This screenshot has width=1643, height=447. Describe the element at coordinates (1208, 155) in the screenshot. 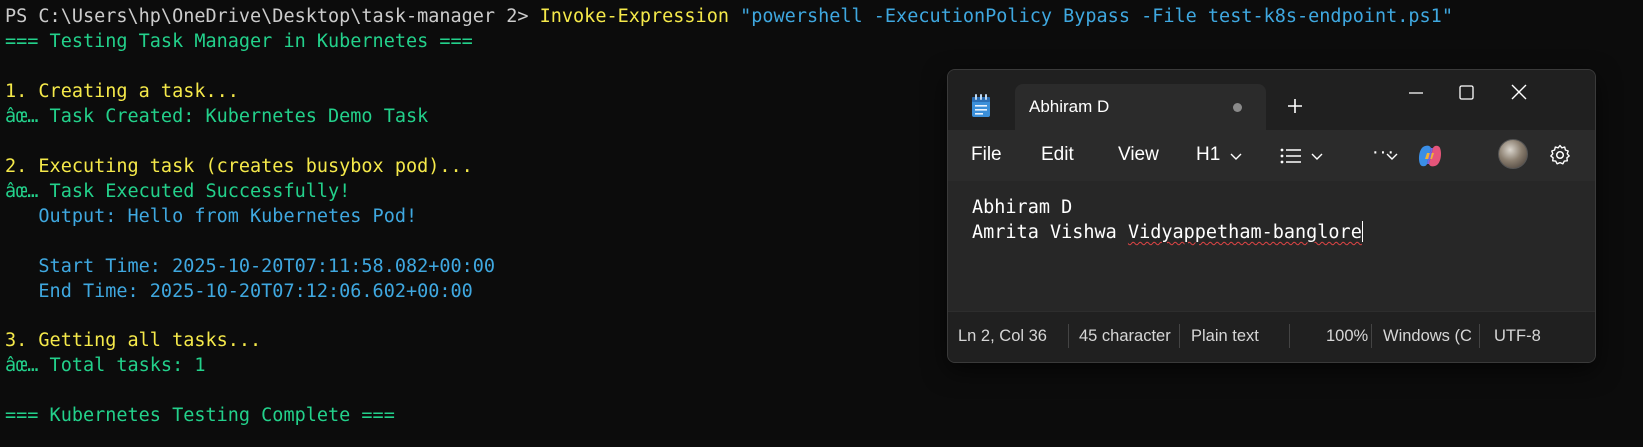

I see `heading-dropdown: H1` at that location.